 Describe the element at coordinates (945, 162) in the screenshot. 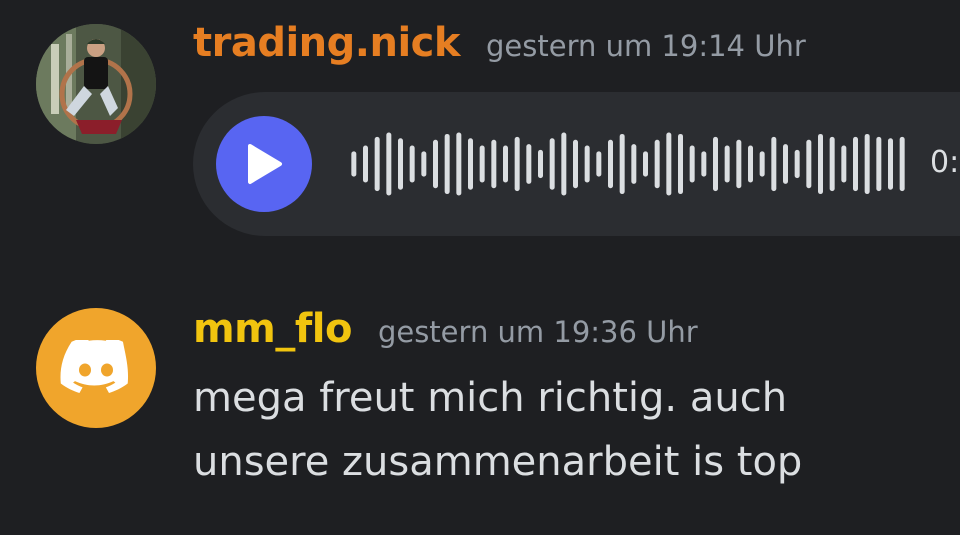

I see `voice-duration: 0:` at that location.